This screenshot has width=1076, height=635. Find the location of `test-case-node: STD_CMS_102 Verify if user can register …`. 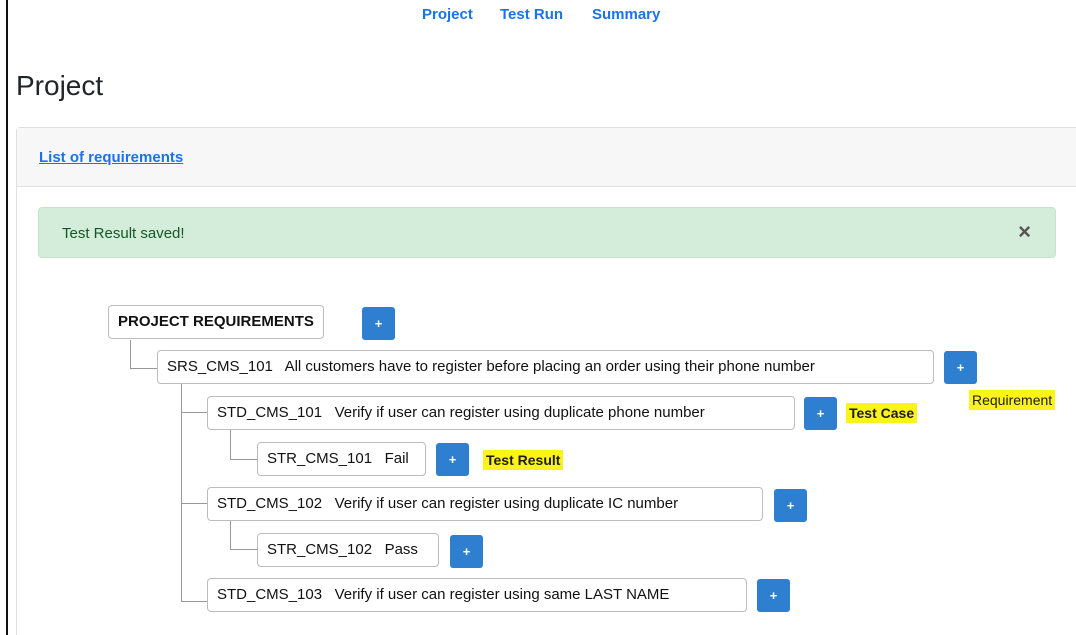

test-case-node: STD_CMS_102 Verify if user can register … is located at coordinates (485, 504).